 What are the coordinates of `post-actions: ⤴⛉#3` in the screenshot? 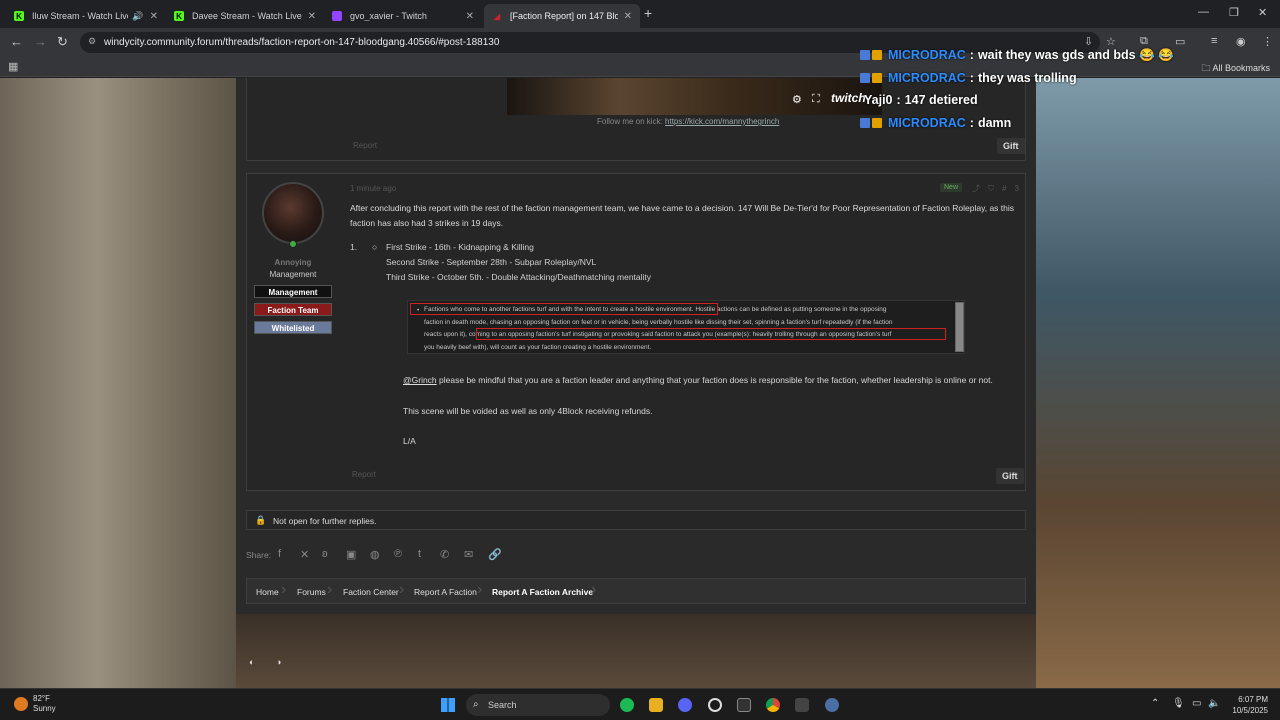 It's located at (999, 188).